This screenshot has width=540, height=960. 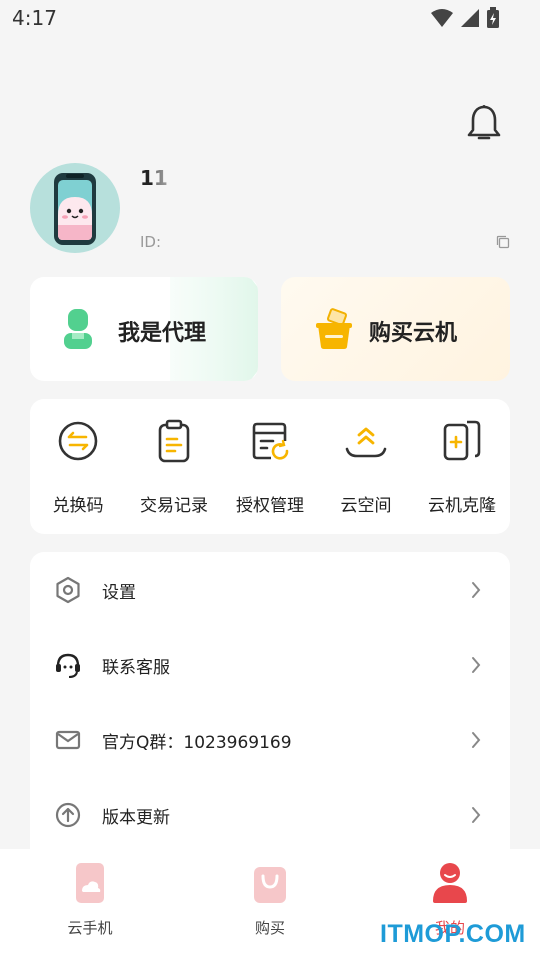 What do you see at coordinates (78, 466) in the screenshot?
I see `quick-action-redeem-code: 兑换码` at bounding box center [78, 466].